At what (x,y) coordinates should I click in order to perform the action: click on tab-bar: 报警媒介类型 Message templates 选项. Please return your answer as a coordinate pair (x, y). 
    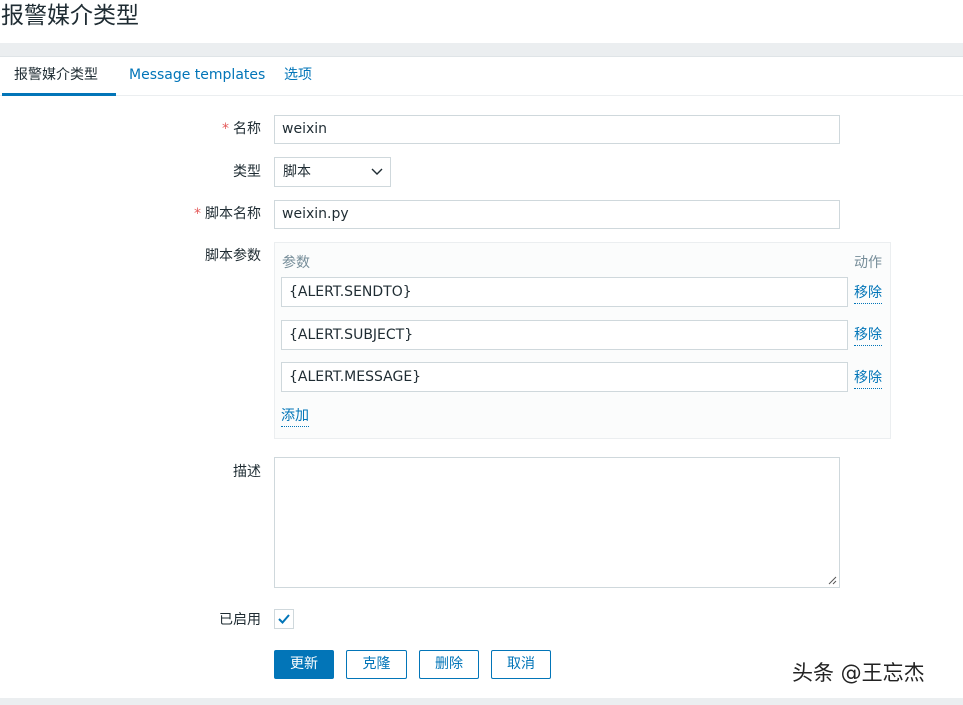
    Looking at the image, I should click on (481, 76).